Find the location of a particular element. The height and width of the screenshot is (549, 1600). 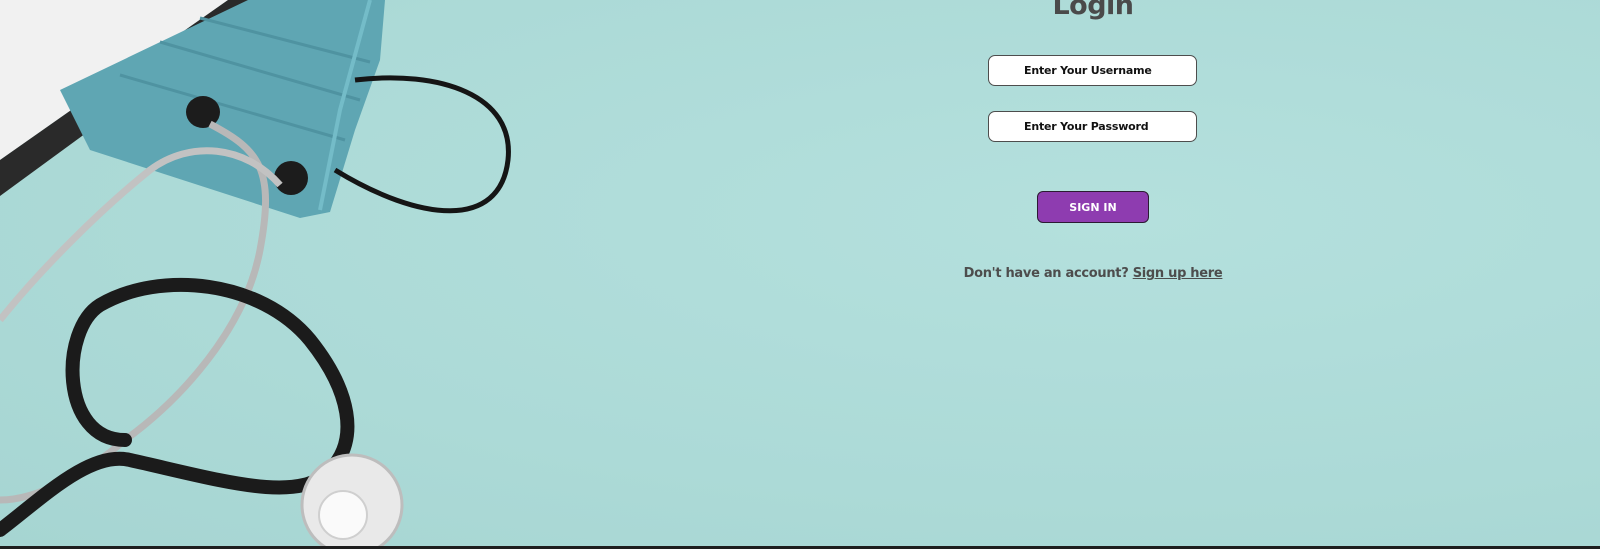

page-title: Login is located at coordinates (1093, 10).